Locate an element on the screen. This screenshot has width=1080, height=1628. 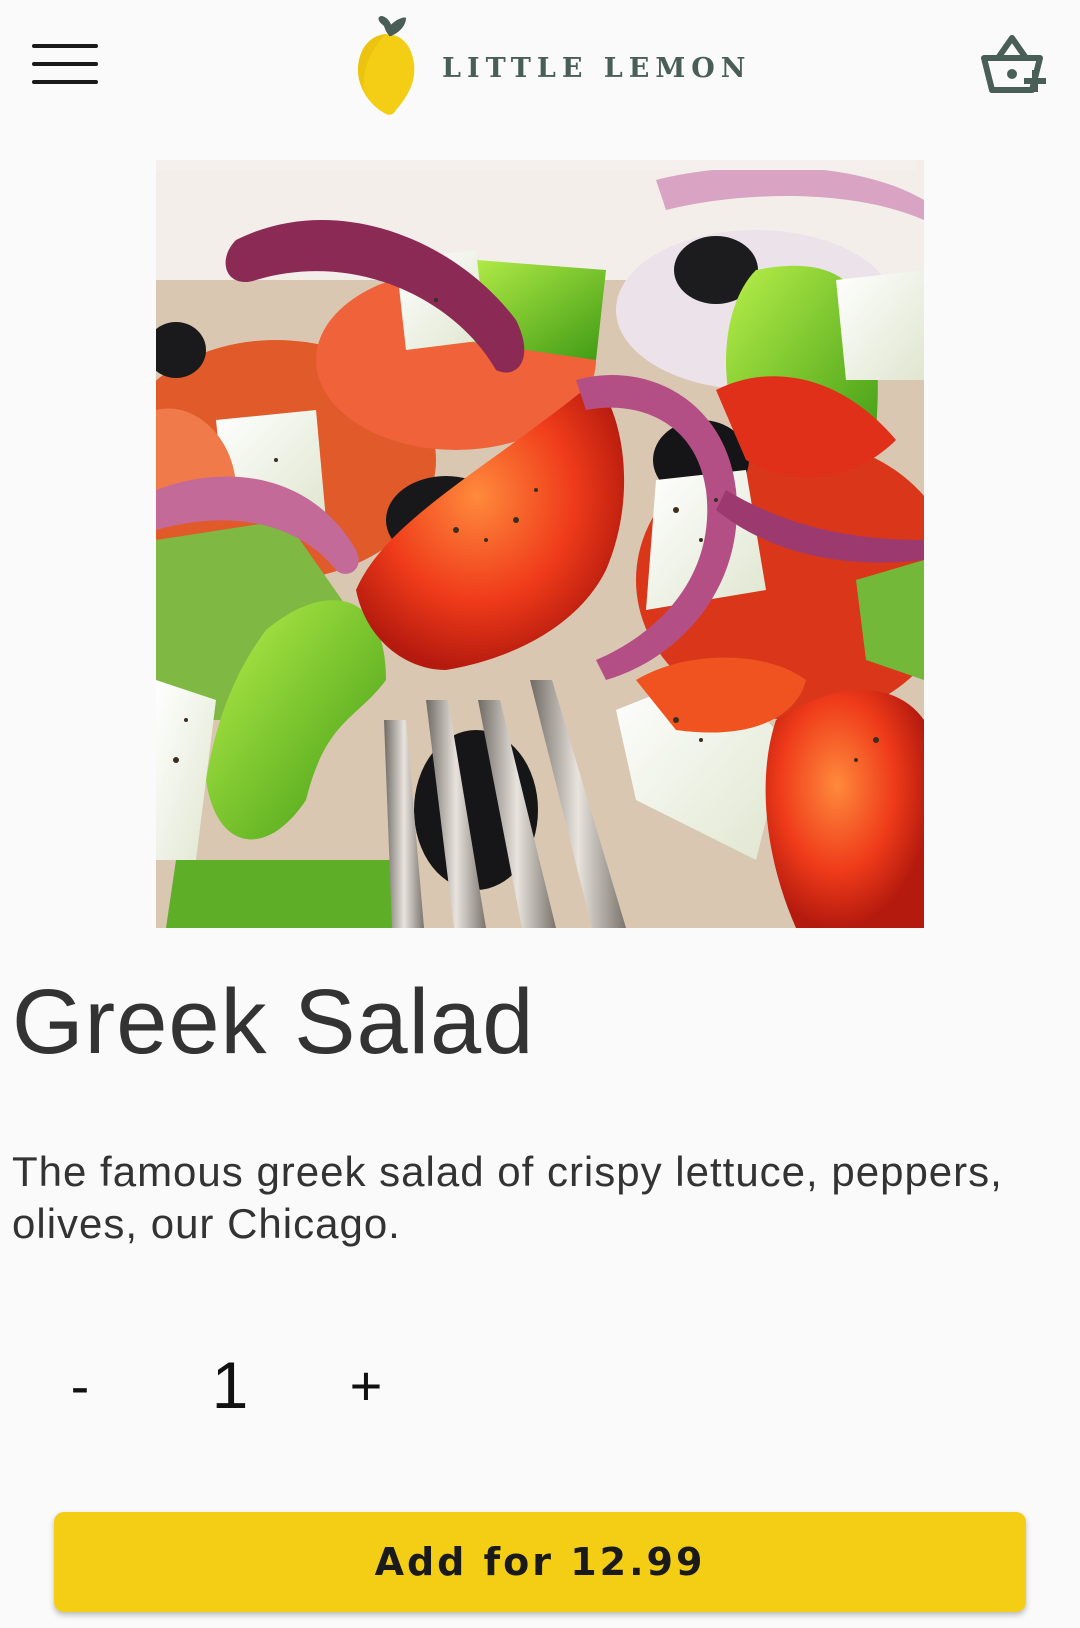
lemon-logo-icon is located at coordinates (386, 65).